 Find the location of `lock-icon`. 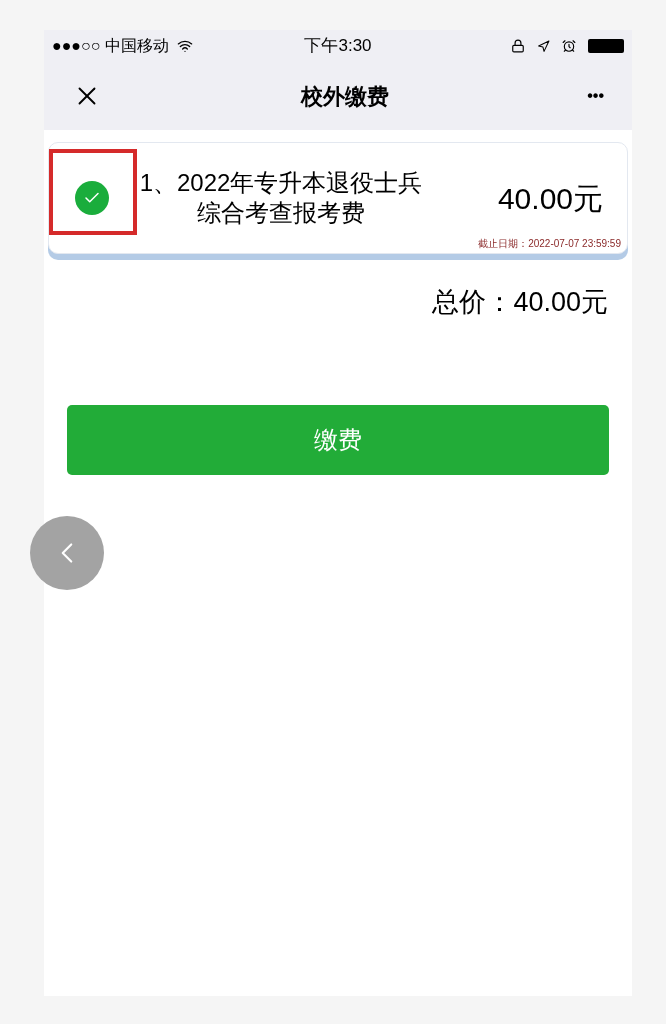

lock-icon is located at coordinates (518, 46).